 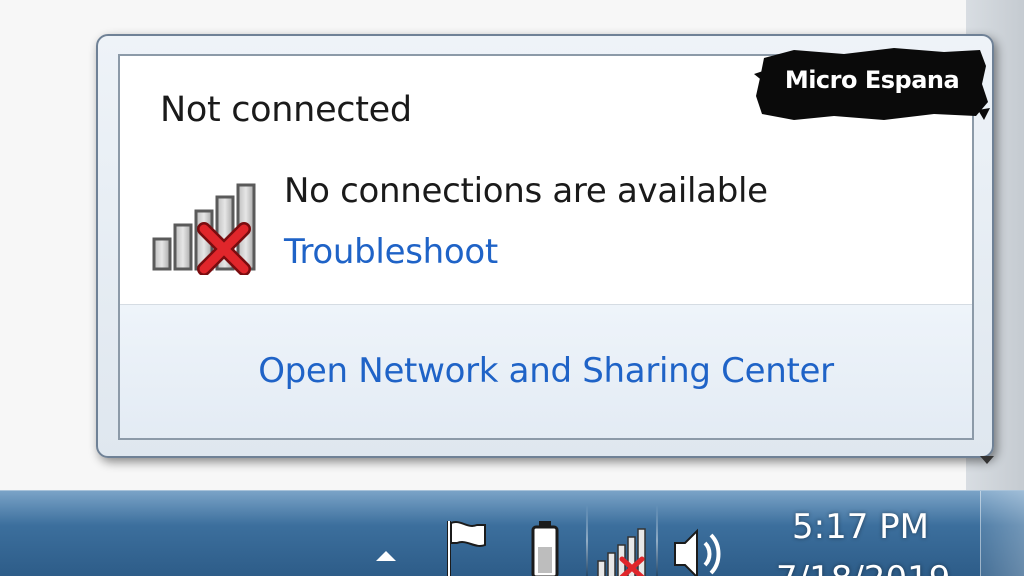 I want to click on clock-date: 7/18/2019, so click(x=863, y=567).